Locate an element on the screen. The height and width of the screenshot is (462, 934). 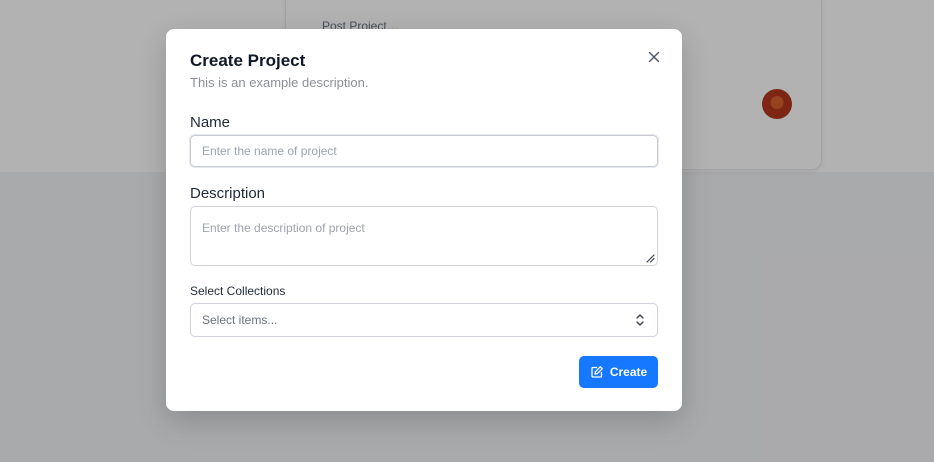
collections-label: Select Collections is located at coordinates (238, 291).